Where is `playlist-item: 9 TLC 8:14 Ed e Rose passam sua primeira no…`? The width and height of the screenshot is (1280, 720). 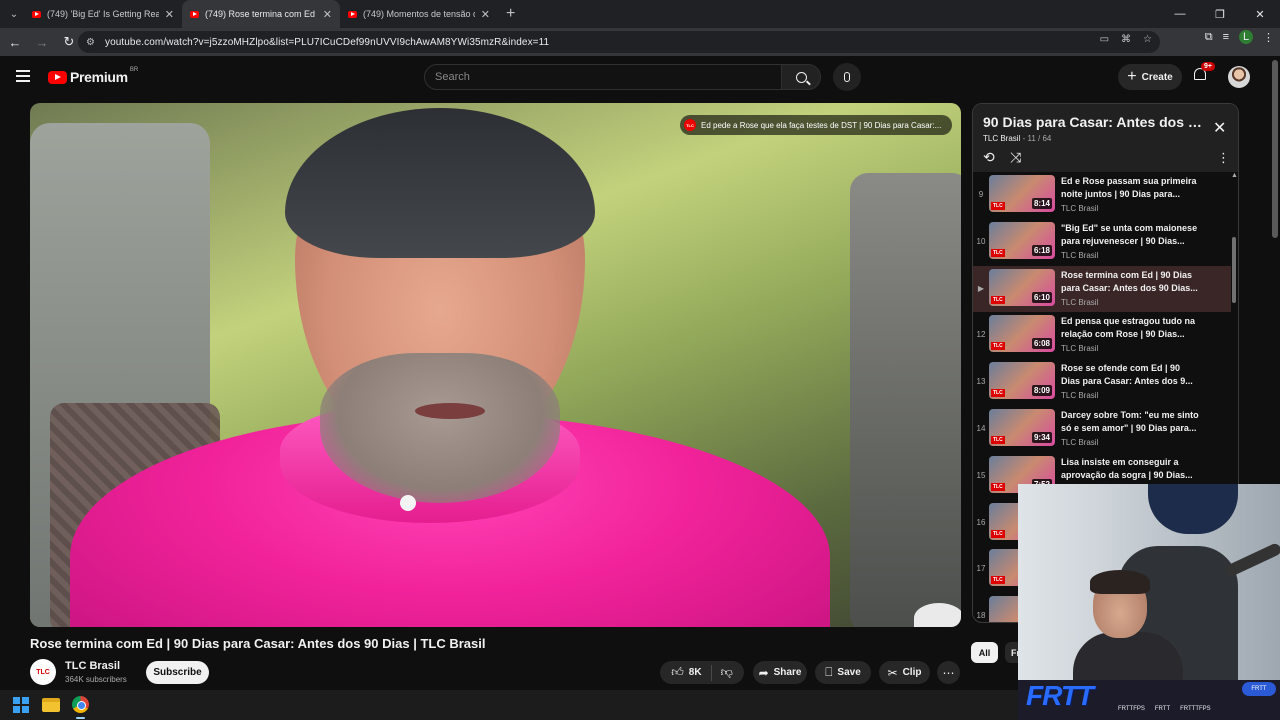
playlist-item: 9 TLC 8:14 Ed e Rose passam sua primeira no… is located at coordinates (1102, 195).